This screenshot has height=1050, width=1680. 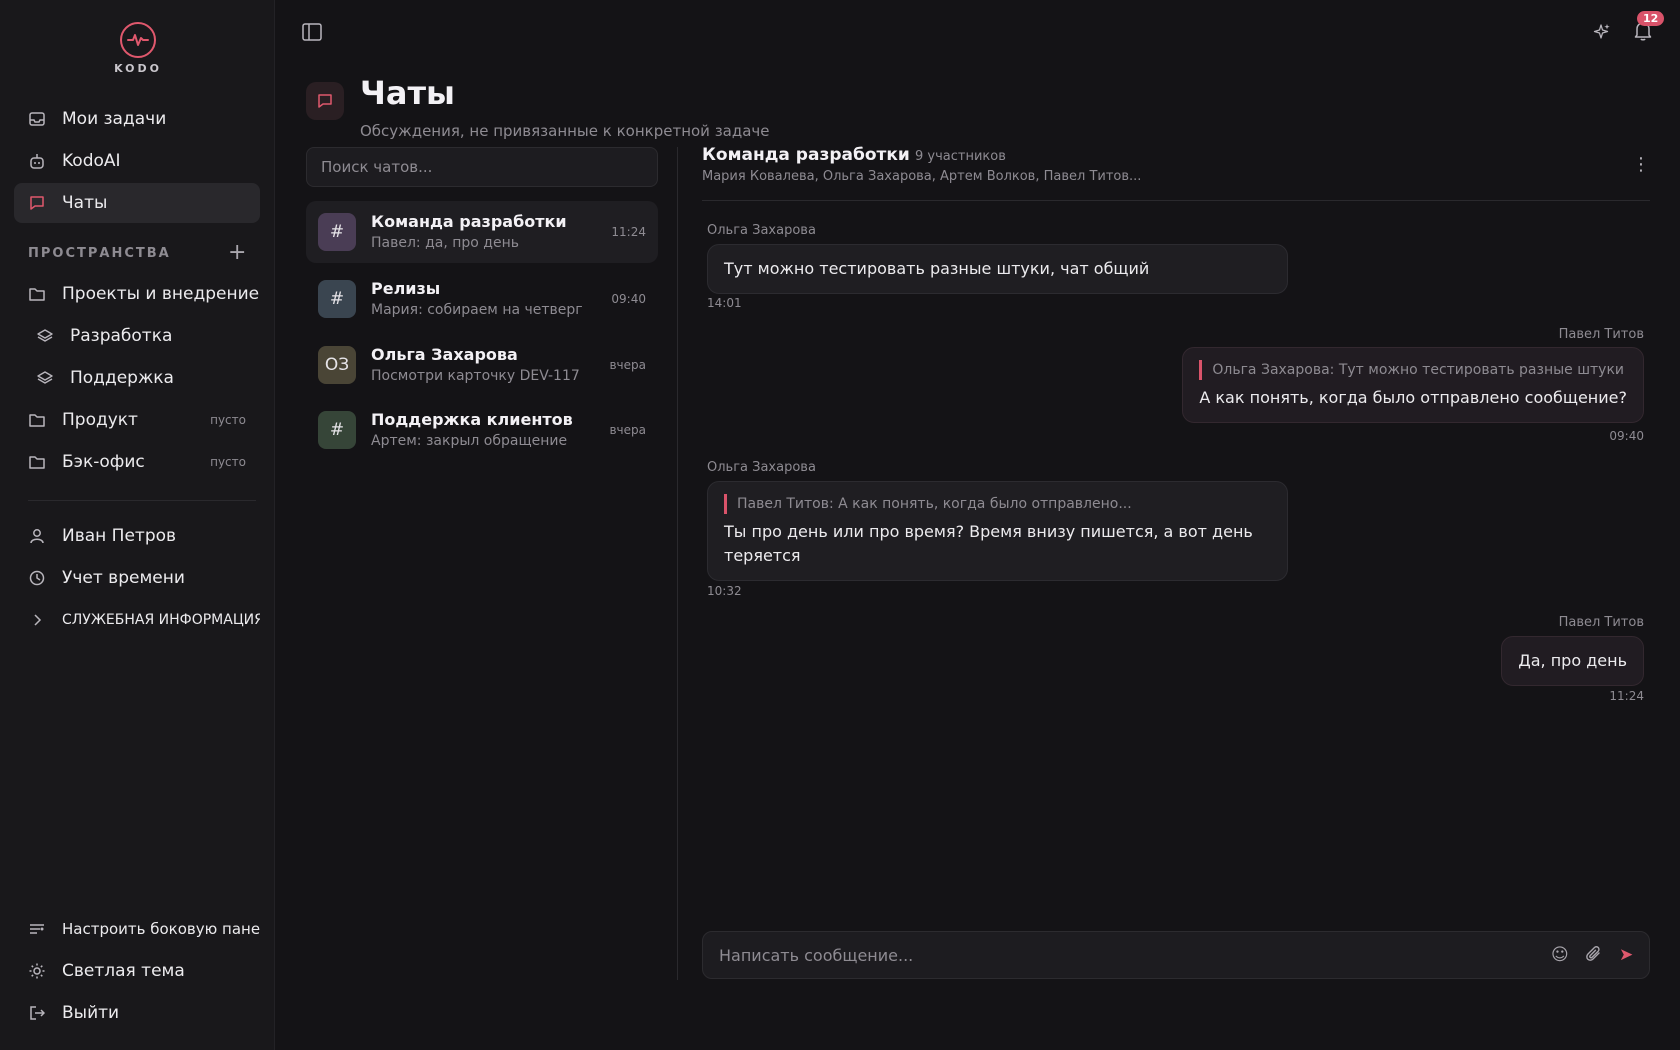 What do you see at coordinates (724, 303) in the screenshot?
I see `message-time: 14:01` at bounding box center [724, 303].